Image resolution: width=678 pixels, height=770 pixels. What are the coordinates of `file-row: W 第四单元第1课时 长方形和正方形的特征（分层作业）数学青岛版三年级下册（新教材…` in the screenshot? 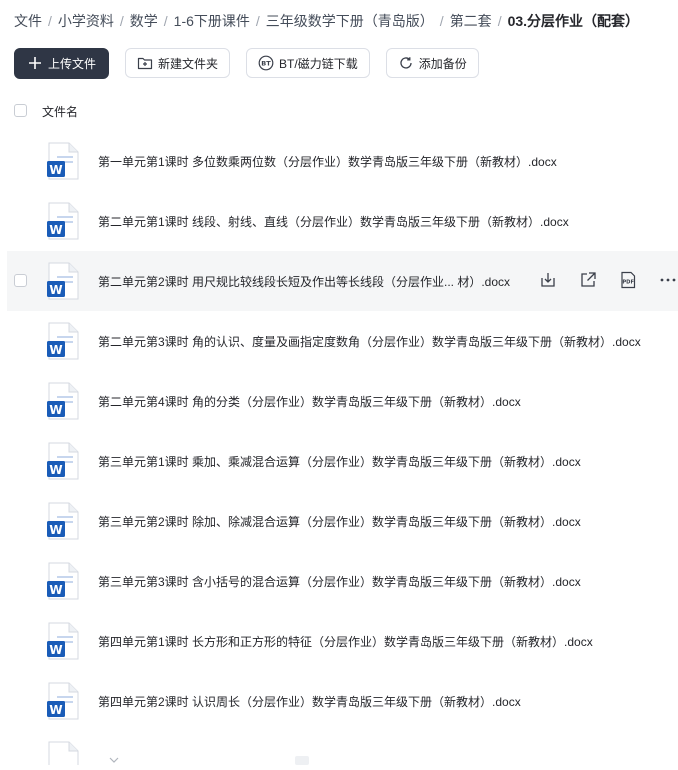 It's located at (339, 641).